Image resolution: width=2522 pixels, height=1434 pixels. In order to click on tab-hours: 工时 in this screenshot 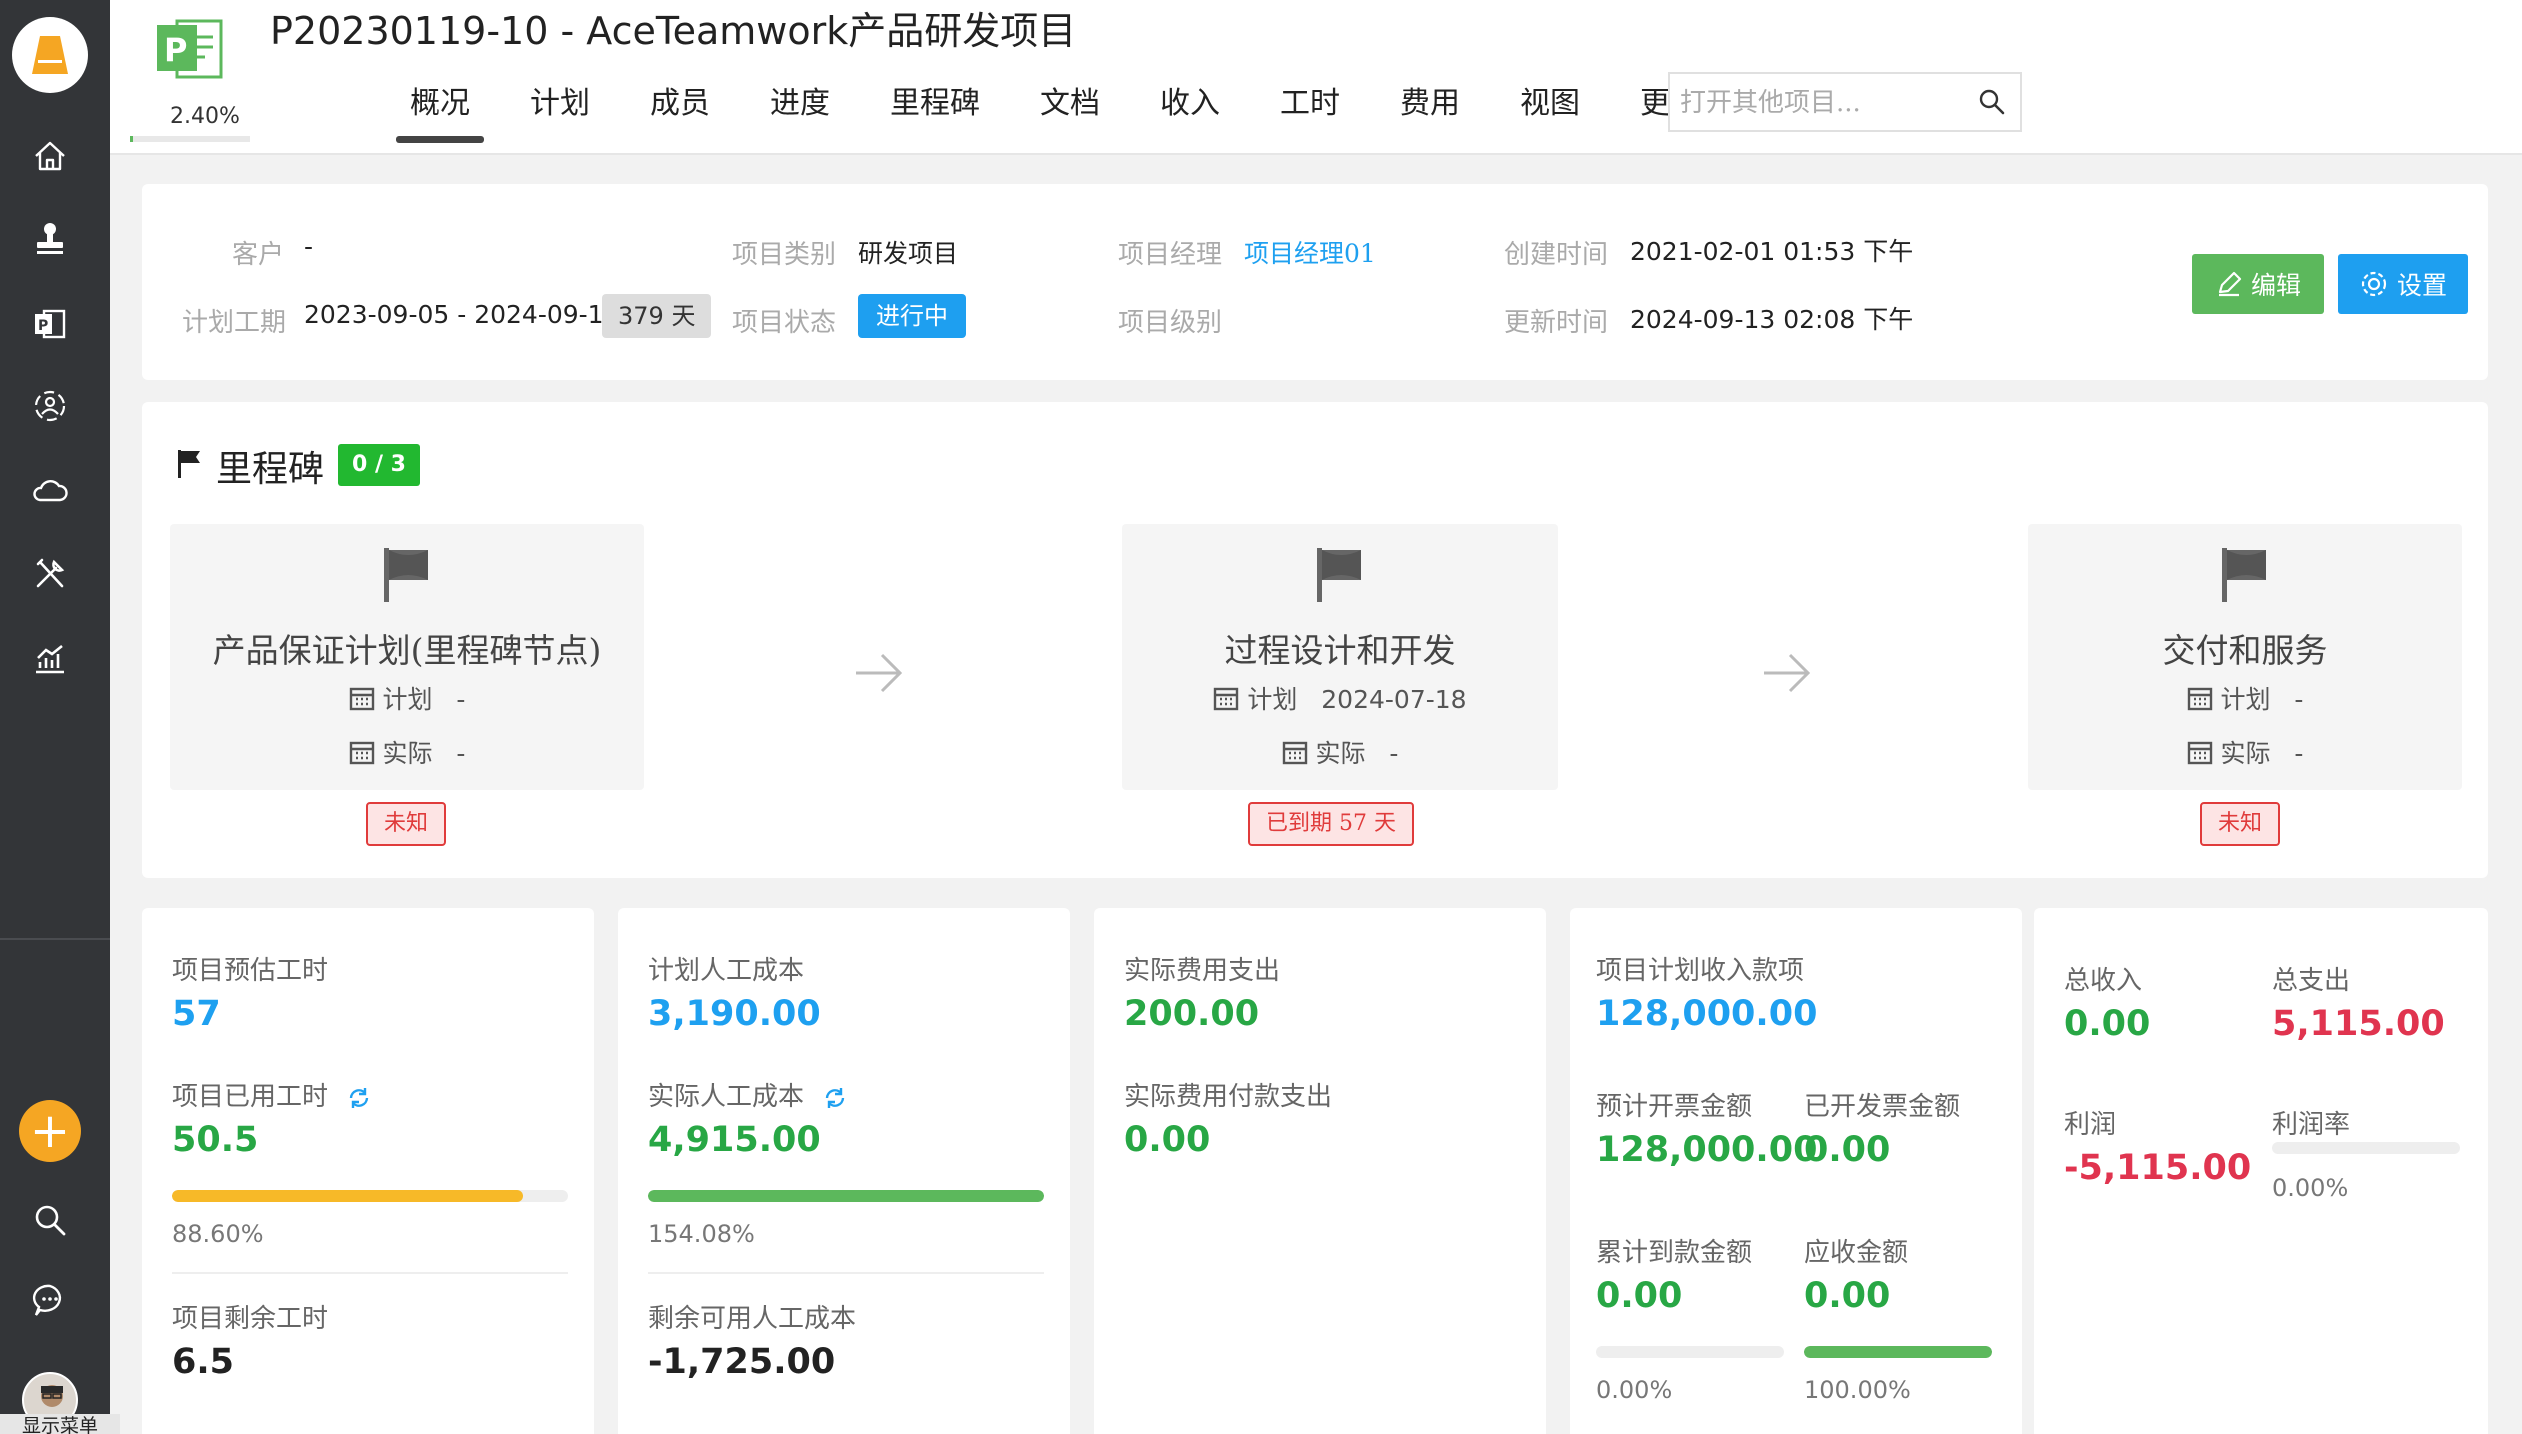, I will do `click(1310, 100)`.